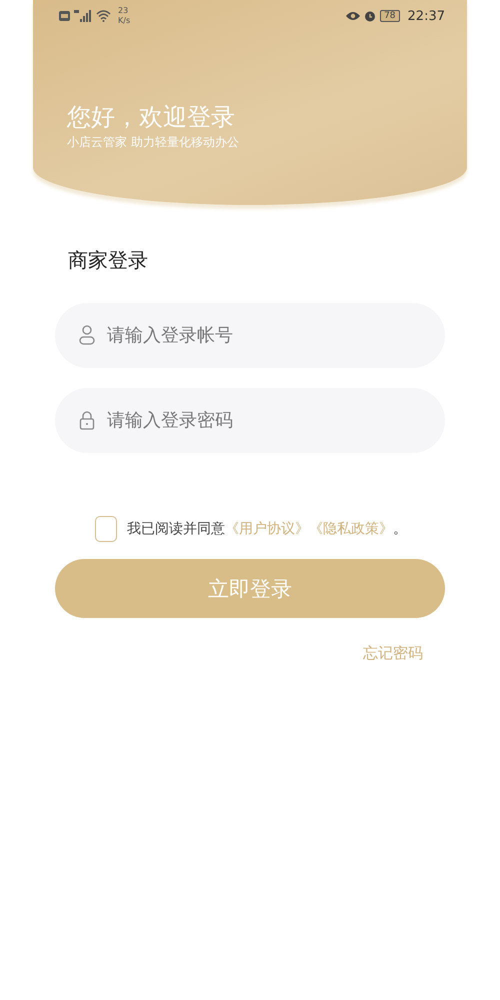 The height and width of the screenshot is (1000, 500). Describe the element at coordinates (151, 117) in the screenshot. I see `welcome-title: 您好，欢迎登录` at that location.